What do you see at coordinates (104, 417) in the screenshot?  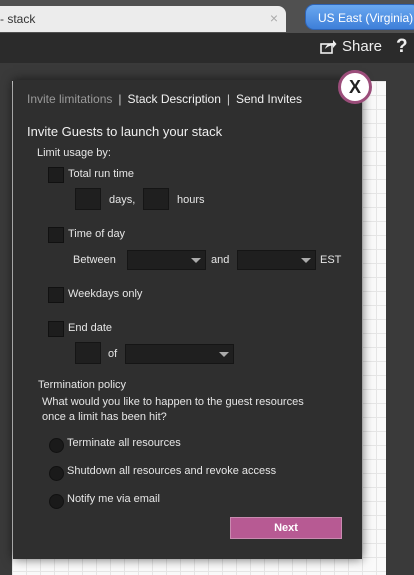 I see `termination-question-line-2: once a limit has been hit?` at bounding box center [104, 417].